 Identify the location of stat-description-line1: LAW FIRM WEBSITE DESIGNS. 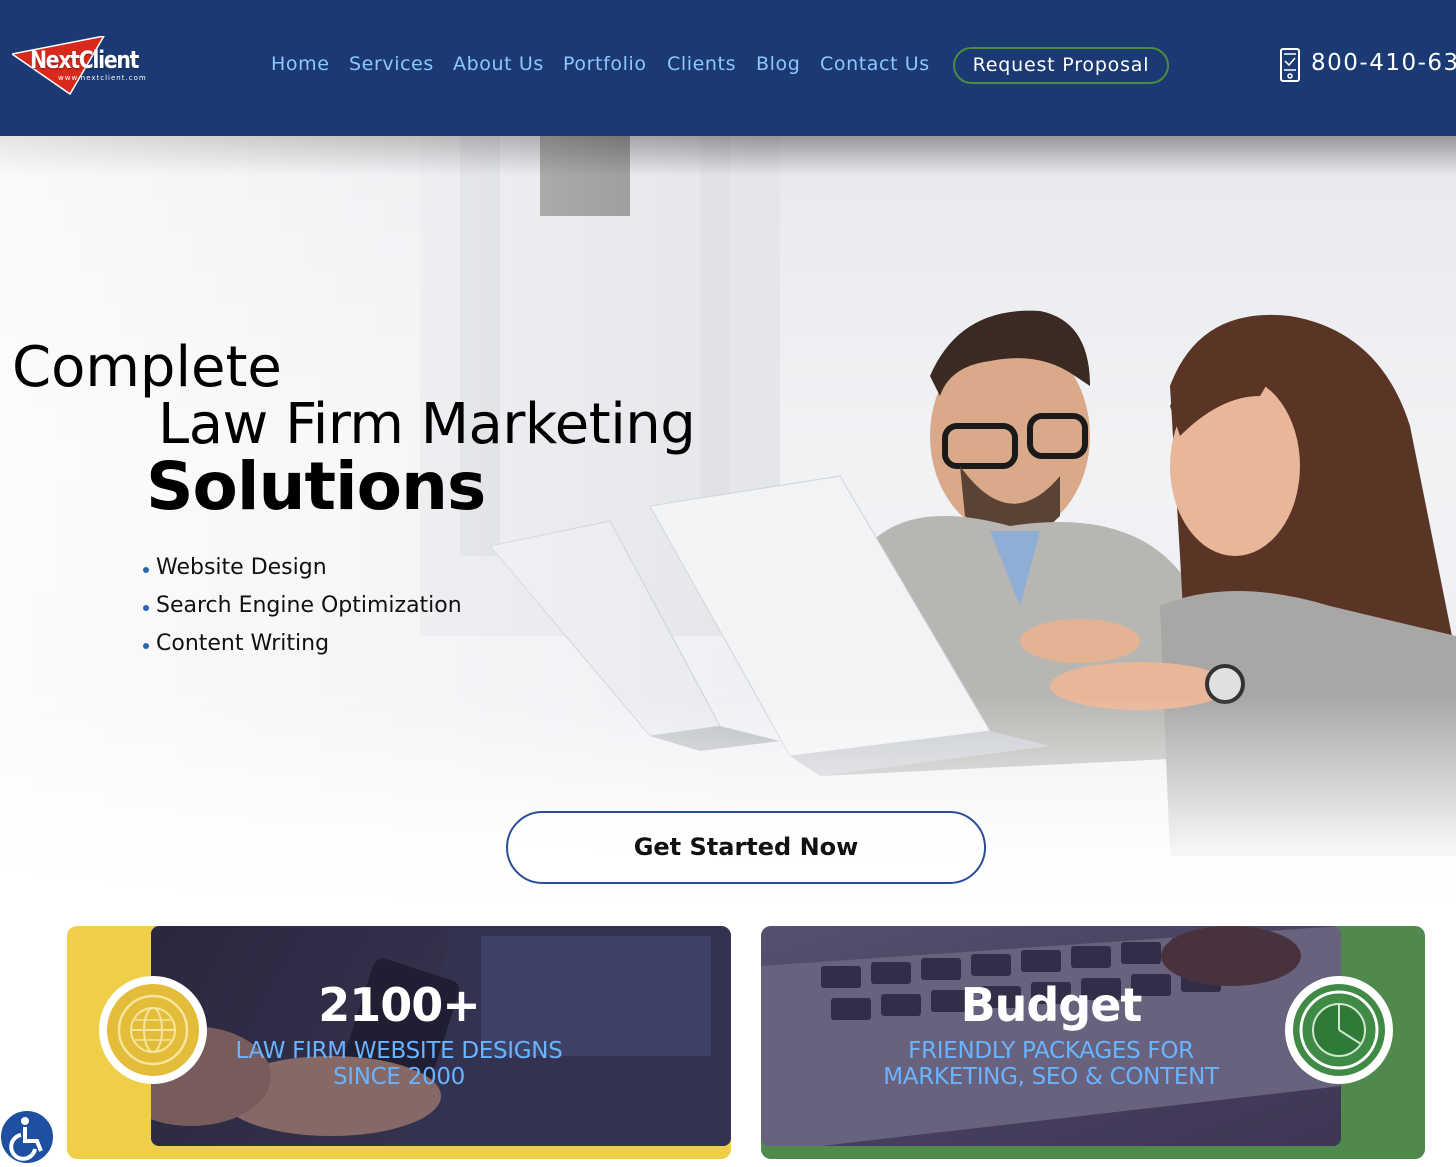
(399, 1051).